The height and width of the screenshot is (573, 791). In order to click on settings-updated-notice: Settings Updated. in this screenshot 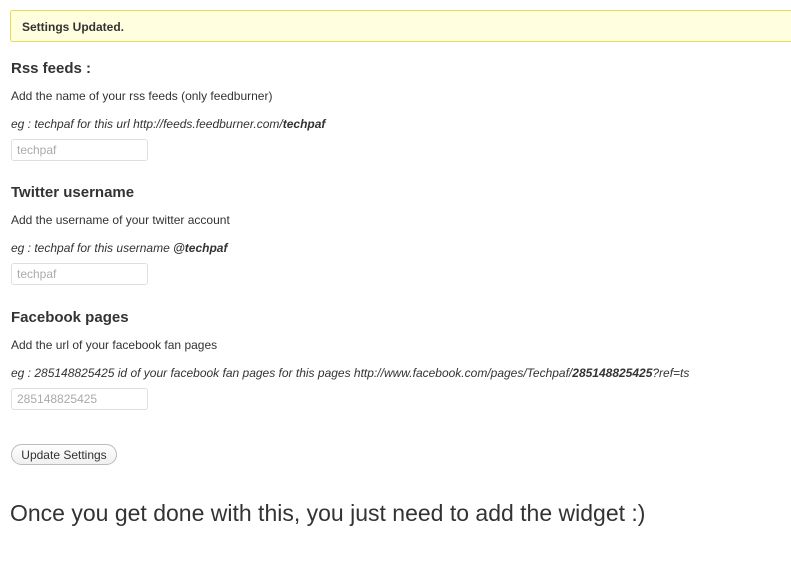, I will do `click(400, 26)`.